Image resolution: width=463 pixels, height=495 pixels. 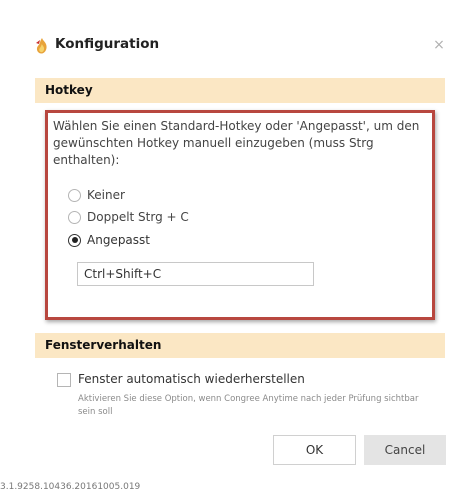 What do you see at coordinates (405, 450) in the screenshot?
I see `cancel-button: Cancel` at bounding box center [405, 450].